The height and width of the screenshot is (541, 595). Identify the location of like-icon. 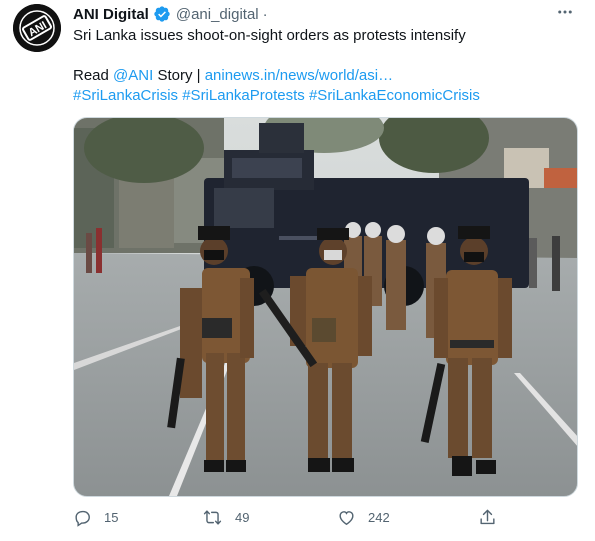
(346, 517).